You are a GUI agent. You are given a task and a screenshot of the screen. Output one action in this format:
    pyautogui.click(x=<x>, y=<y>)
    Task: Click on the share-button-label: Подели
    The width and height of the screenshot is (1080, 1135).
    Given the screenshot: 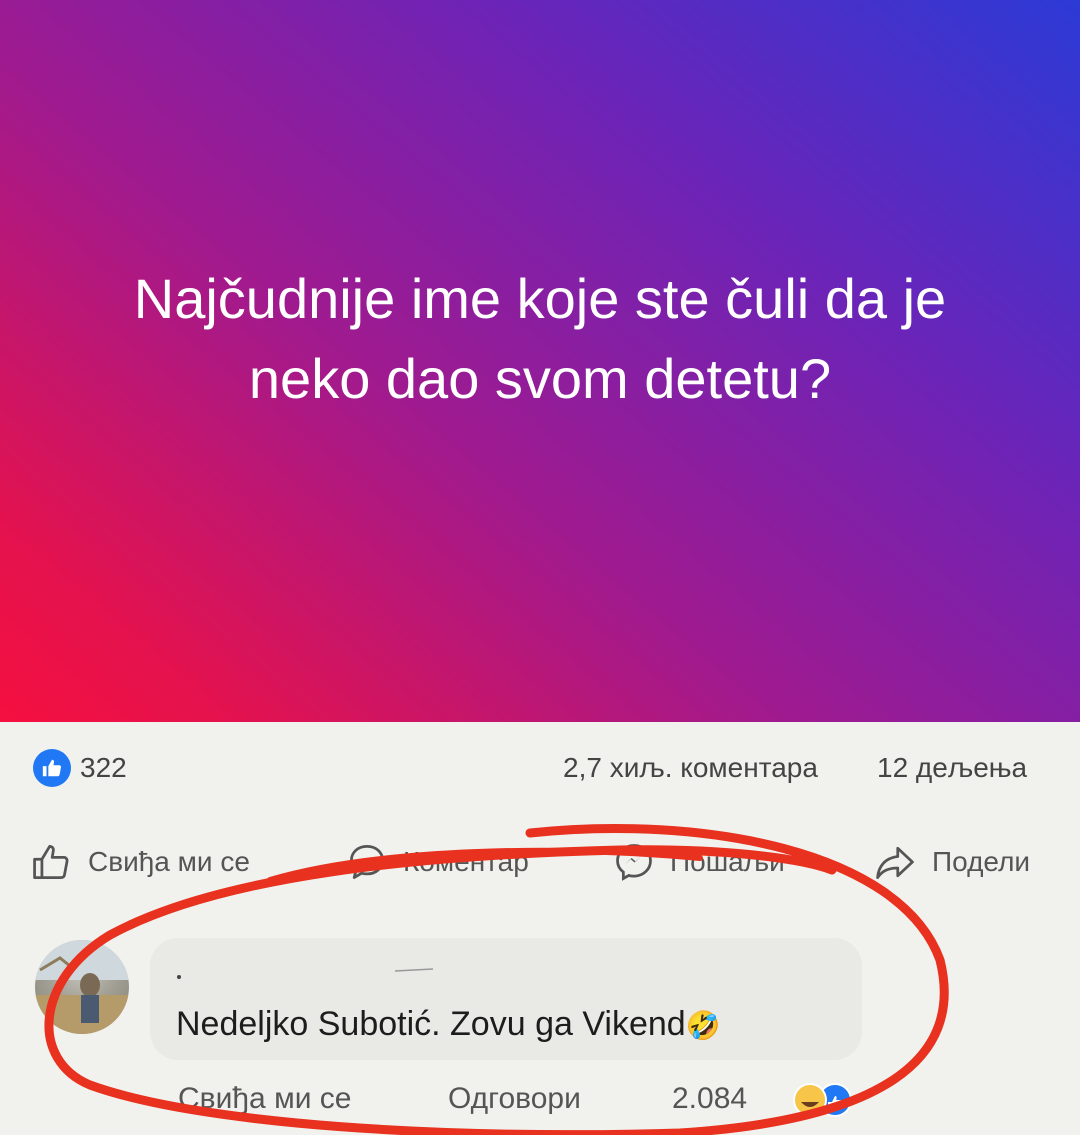 What is the action you would take?
    pyautogui.click(x=981, y=861)
    